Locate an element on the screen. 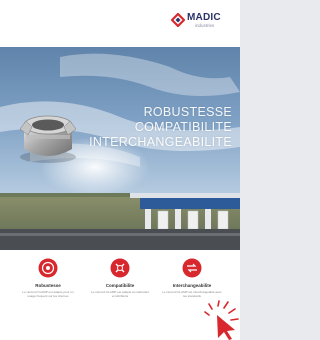 This screenshot has height=340, width=320. brand-tagline: industries is located at coordinates (205, 25).